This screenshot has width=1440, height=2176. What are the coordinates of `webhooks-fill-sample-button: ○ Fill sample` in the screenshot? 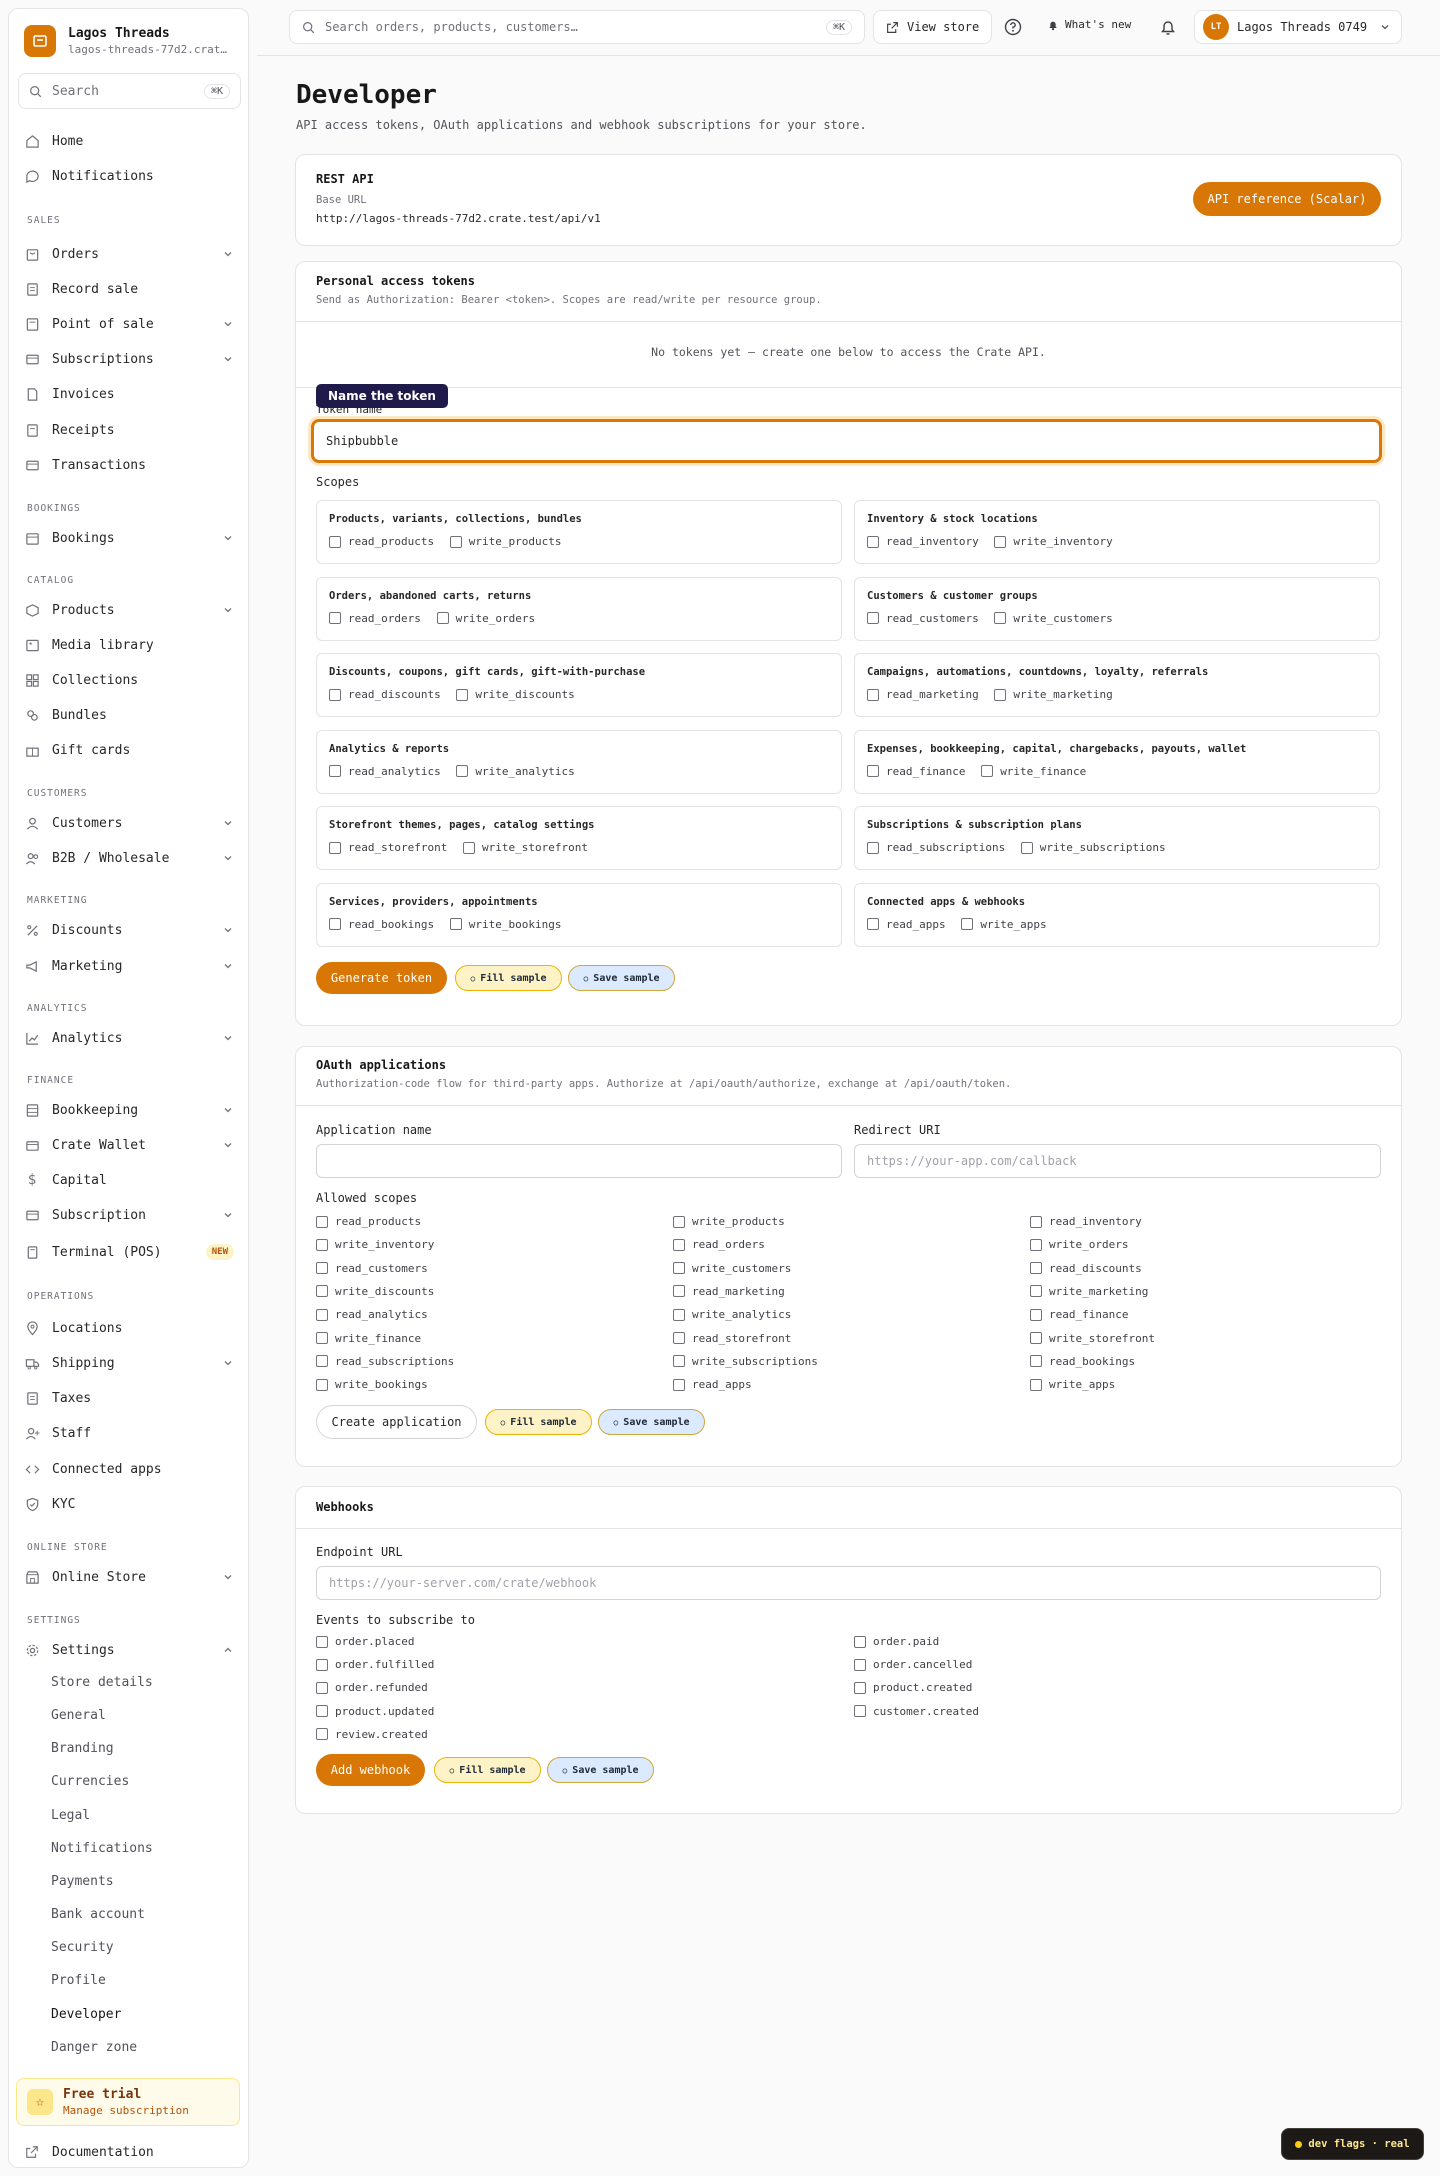 It's located at (487, 1770).